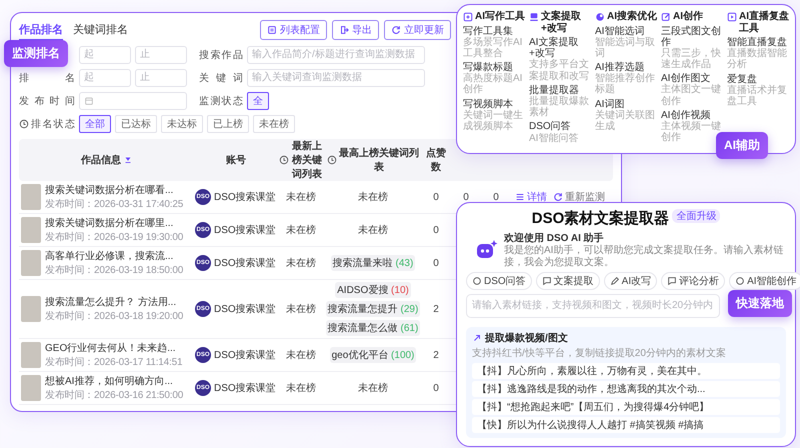 This screenshot has width=800, height=448. Describe the element at coordinates (136, 123) in the screenshot. I see `filter-option: 已达标` at that location.